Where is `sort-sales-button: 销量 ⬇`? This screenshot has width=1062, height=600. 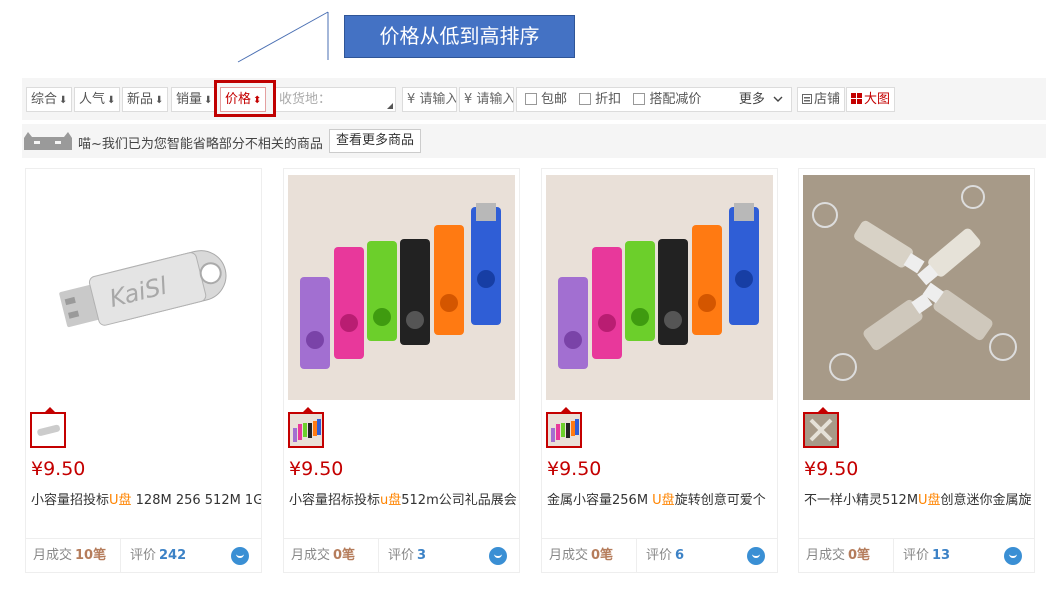 sort-sales-button: 销量 ⬇ is located at coordinates (194, 99).